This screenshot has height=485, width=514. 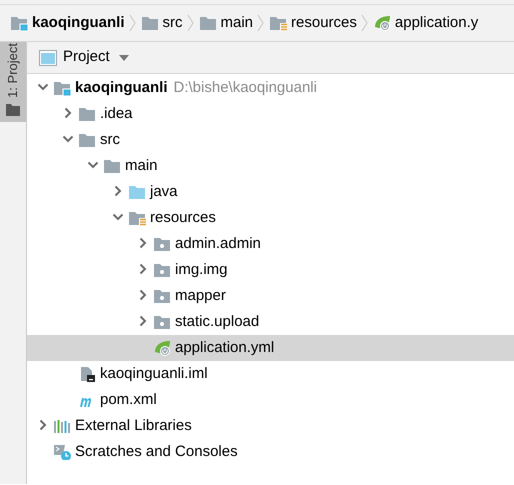 I want to click on breadcrumb-item: kaoqinguanli, so click(x=67, y=23).